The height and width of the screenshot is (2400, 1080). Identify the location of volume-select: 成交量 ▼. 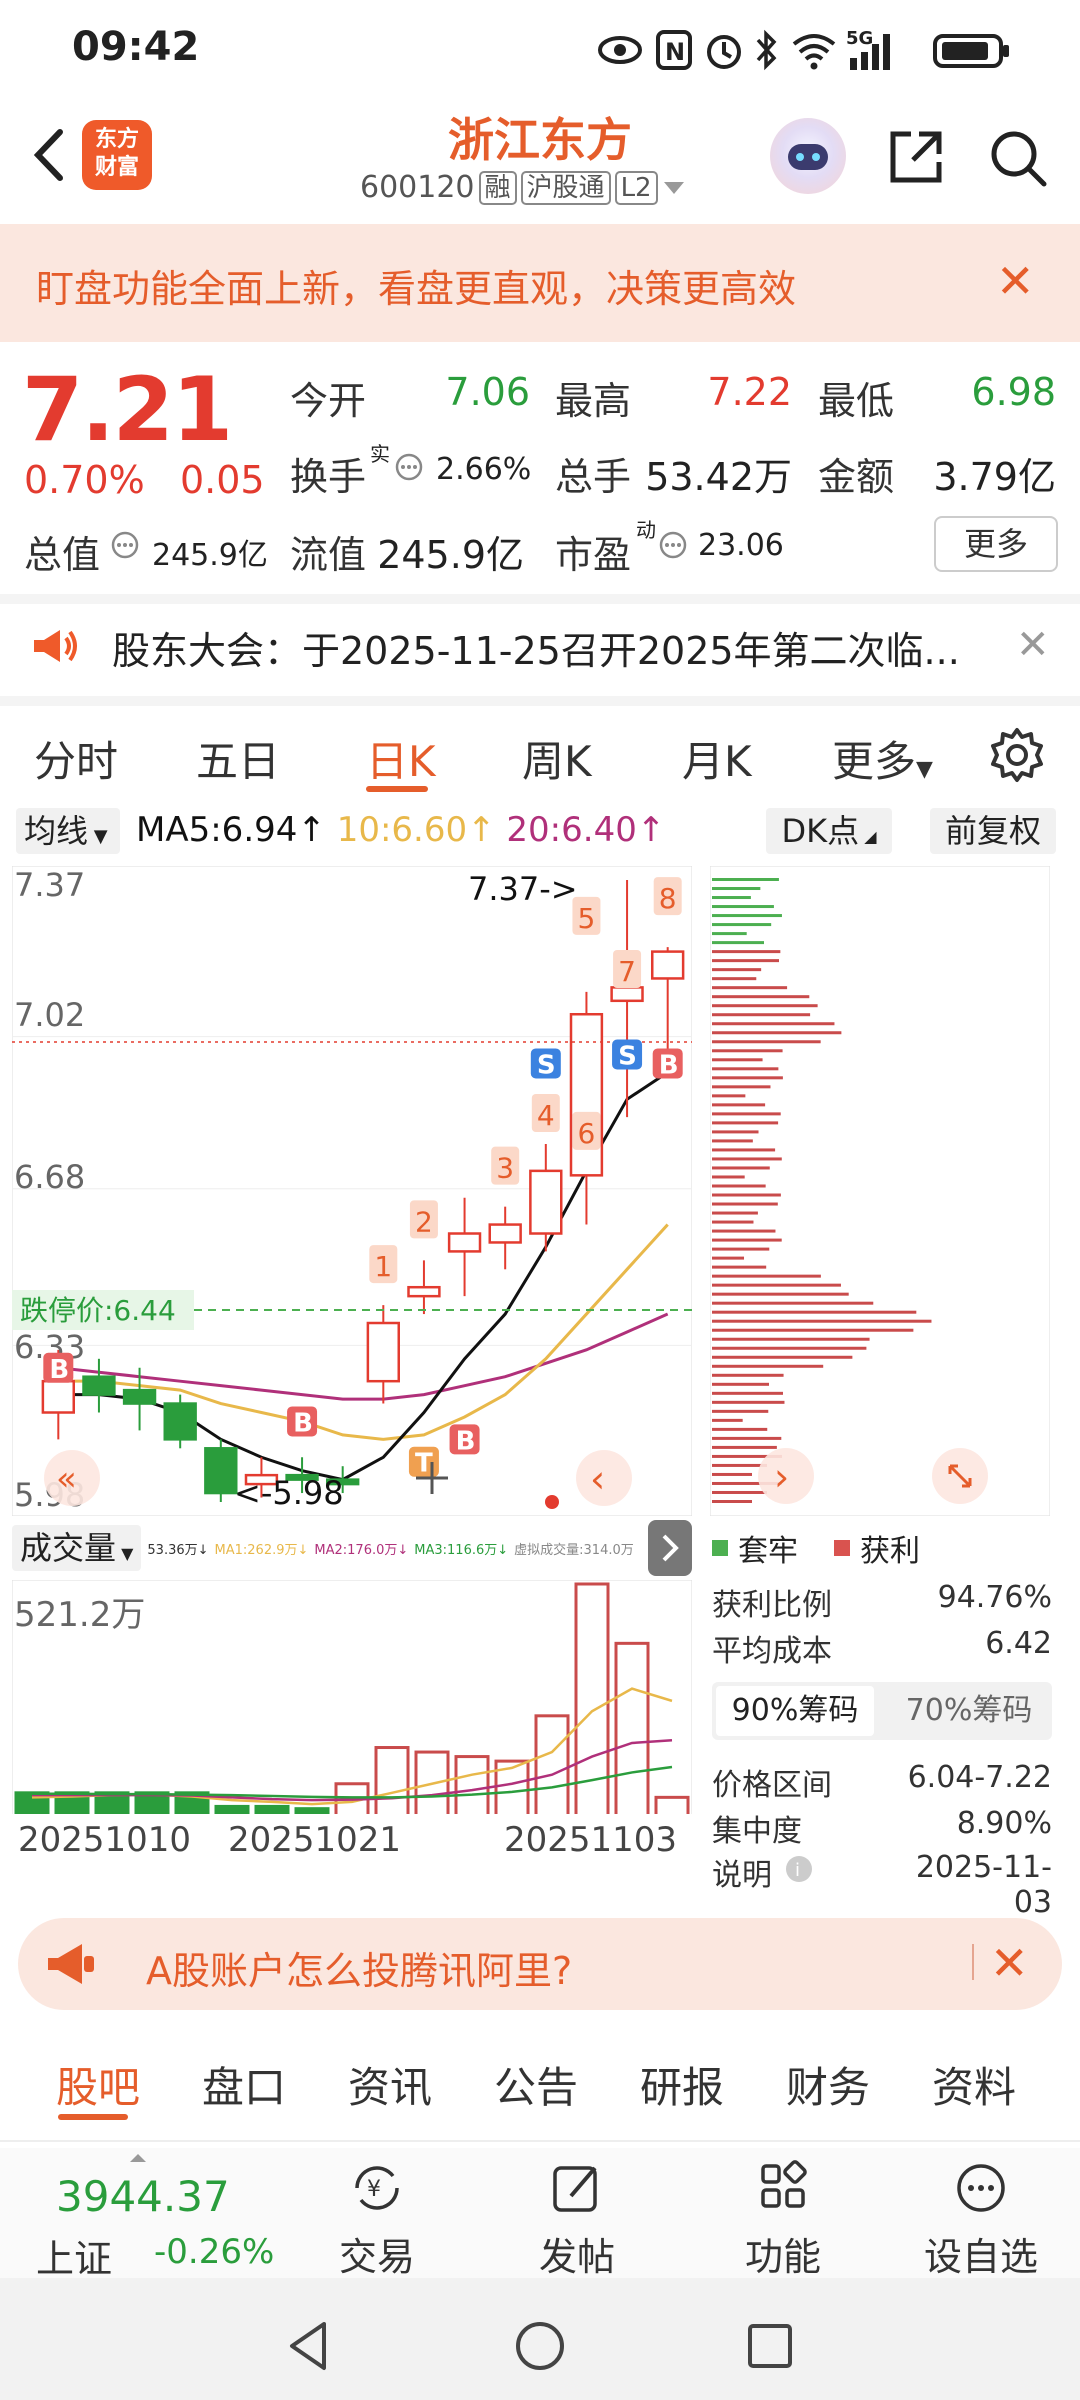
(77, 1548).